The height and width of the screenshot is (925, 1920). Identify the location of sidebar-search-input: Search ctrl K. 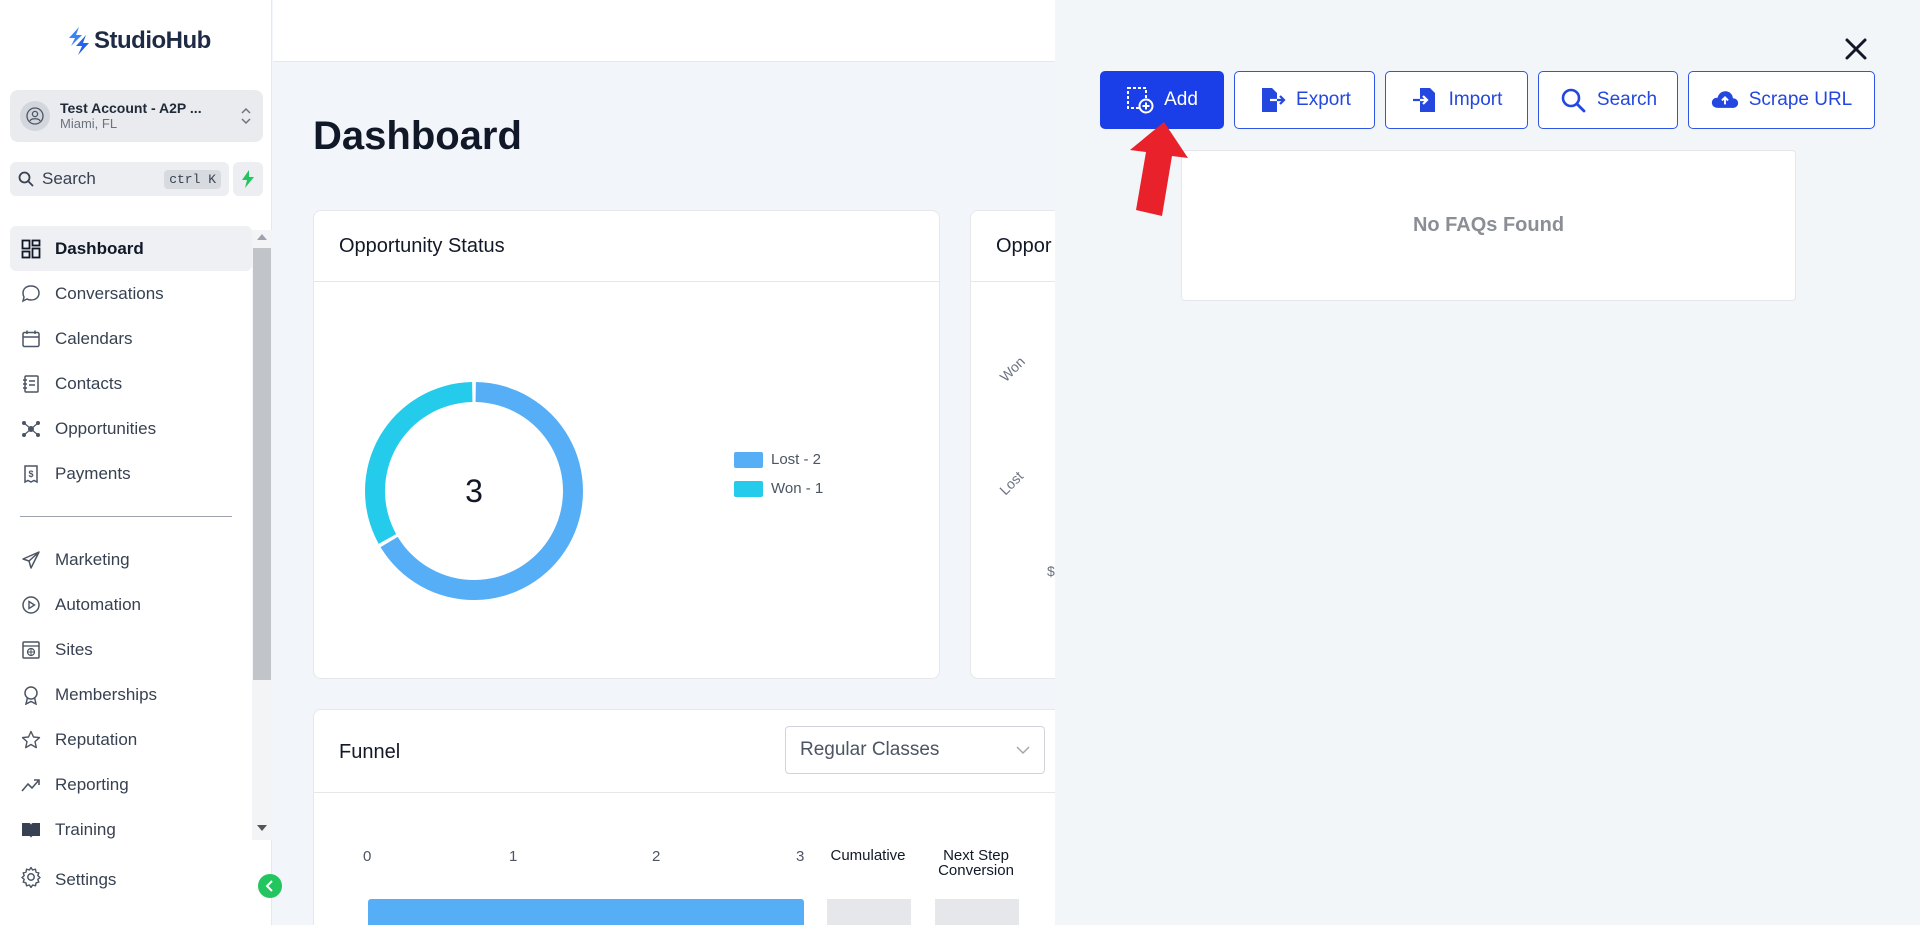
(119, 179).